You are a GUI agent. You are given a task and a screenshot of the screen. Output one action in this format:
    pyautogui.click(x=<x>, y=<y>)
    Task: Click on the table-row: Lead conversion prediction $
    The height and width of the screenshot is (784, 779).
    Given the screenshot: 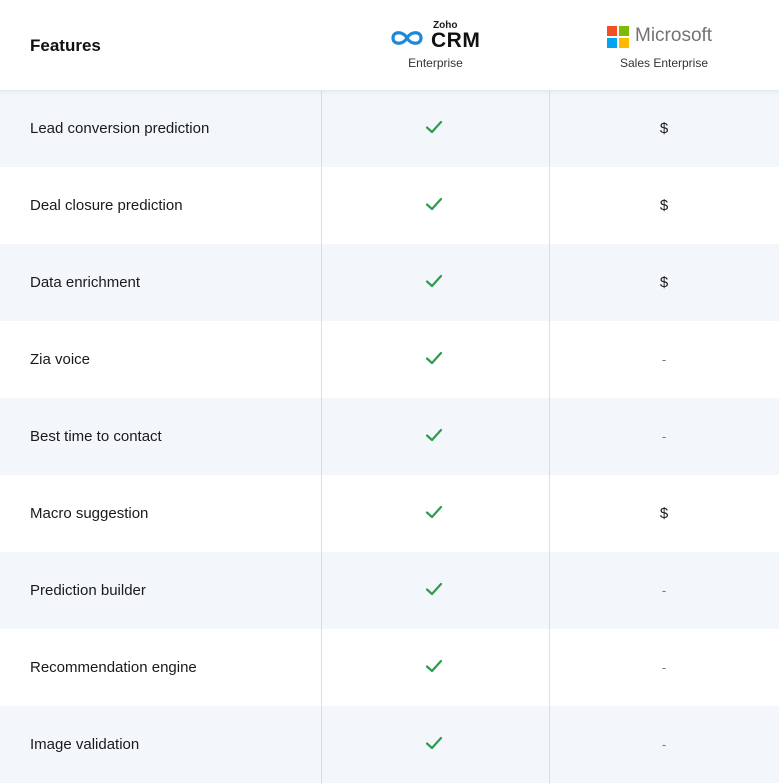 What is the action you would take?
    pyautogui.click(x=389, y=128)
    